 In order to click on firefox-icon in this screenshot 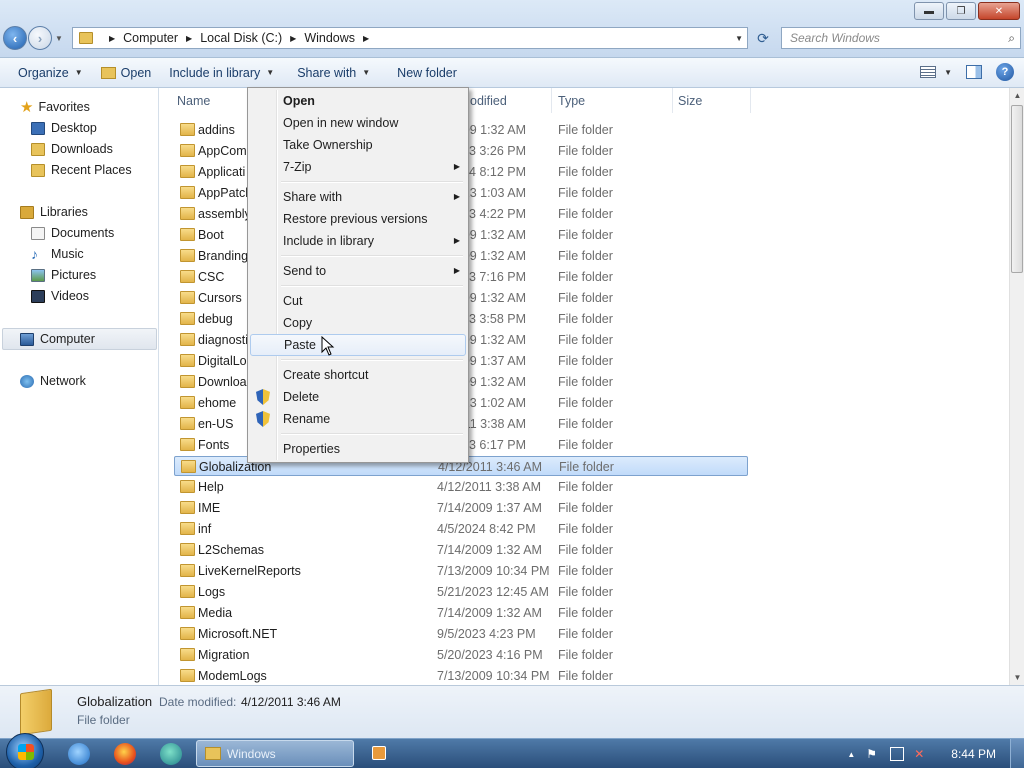, I will do `click(125, 754)`.